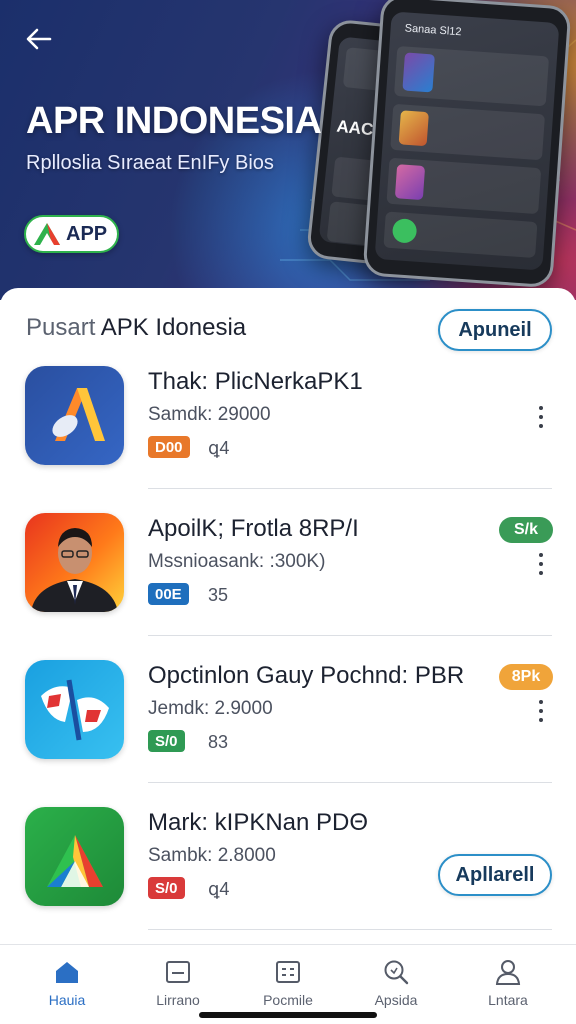 This screenshot has width=576, height=1024. What do you see at coordinates (210, 708) in the screenshot?
I see `app-meta: Jemdk: 2.9000` at bounding box center [210, 708].